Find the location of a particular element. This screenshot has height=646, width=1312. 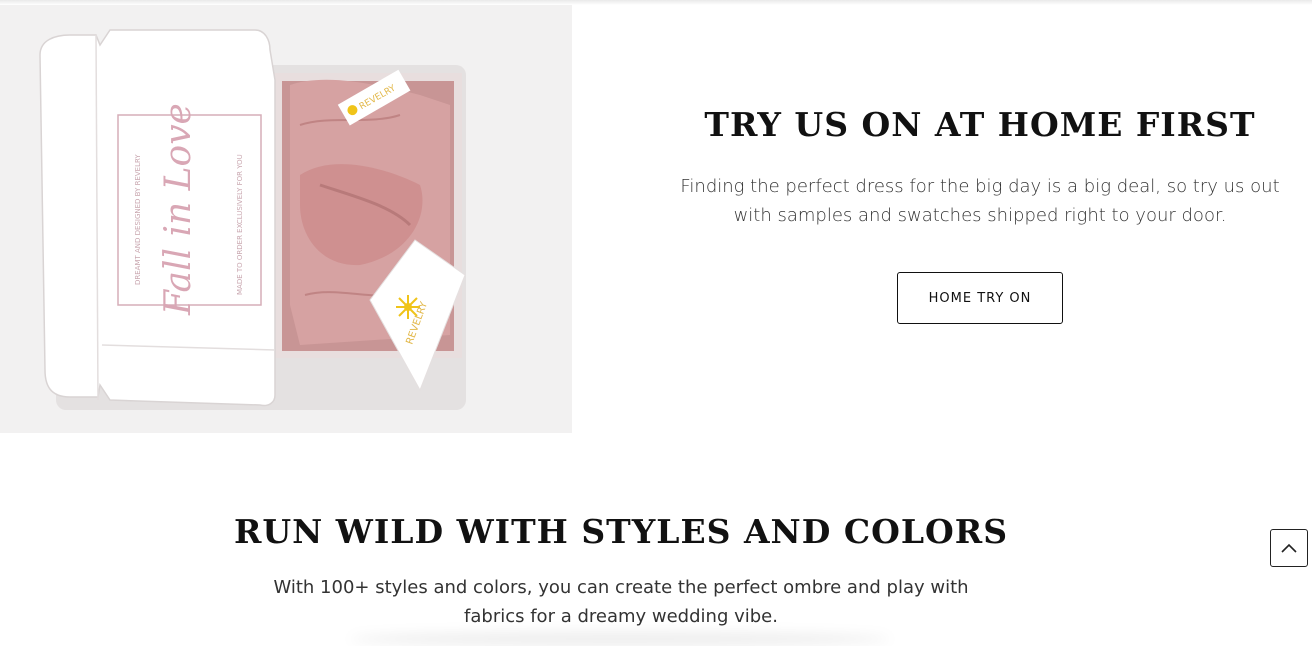

home-try-on-button: HOME TRY ON is located at coordinates (980, 298).